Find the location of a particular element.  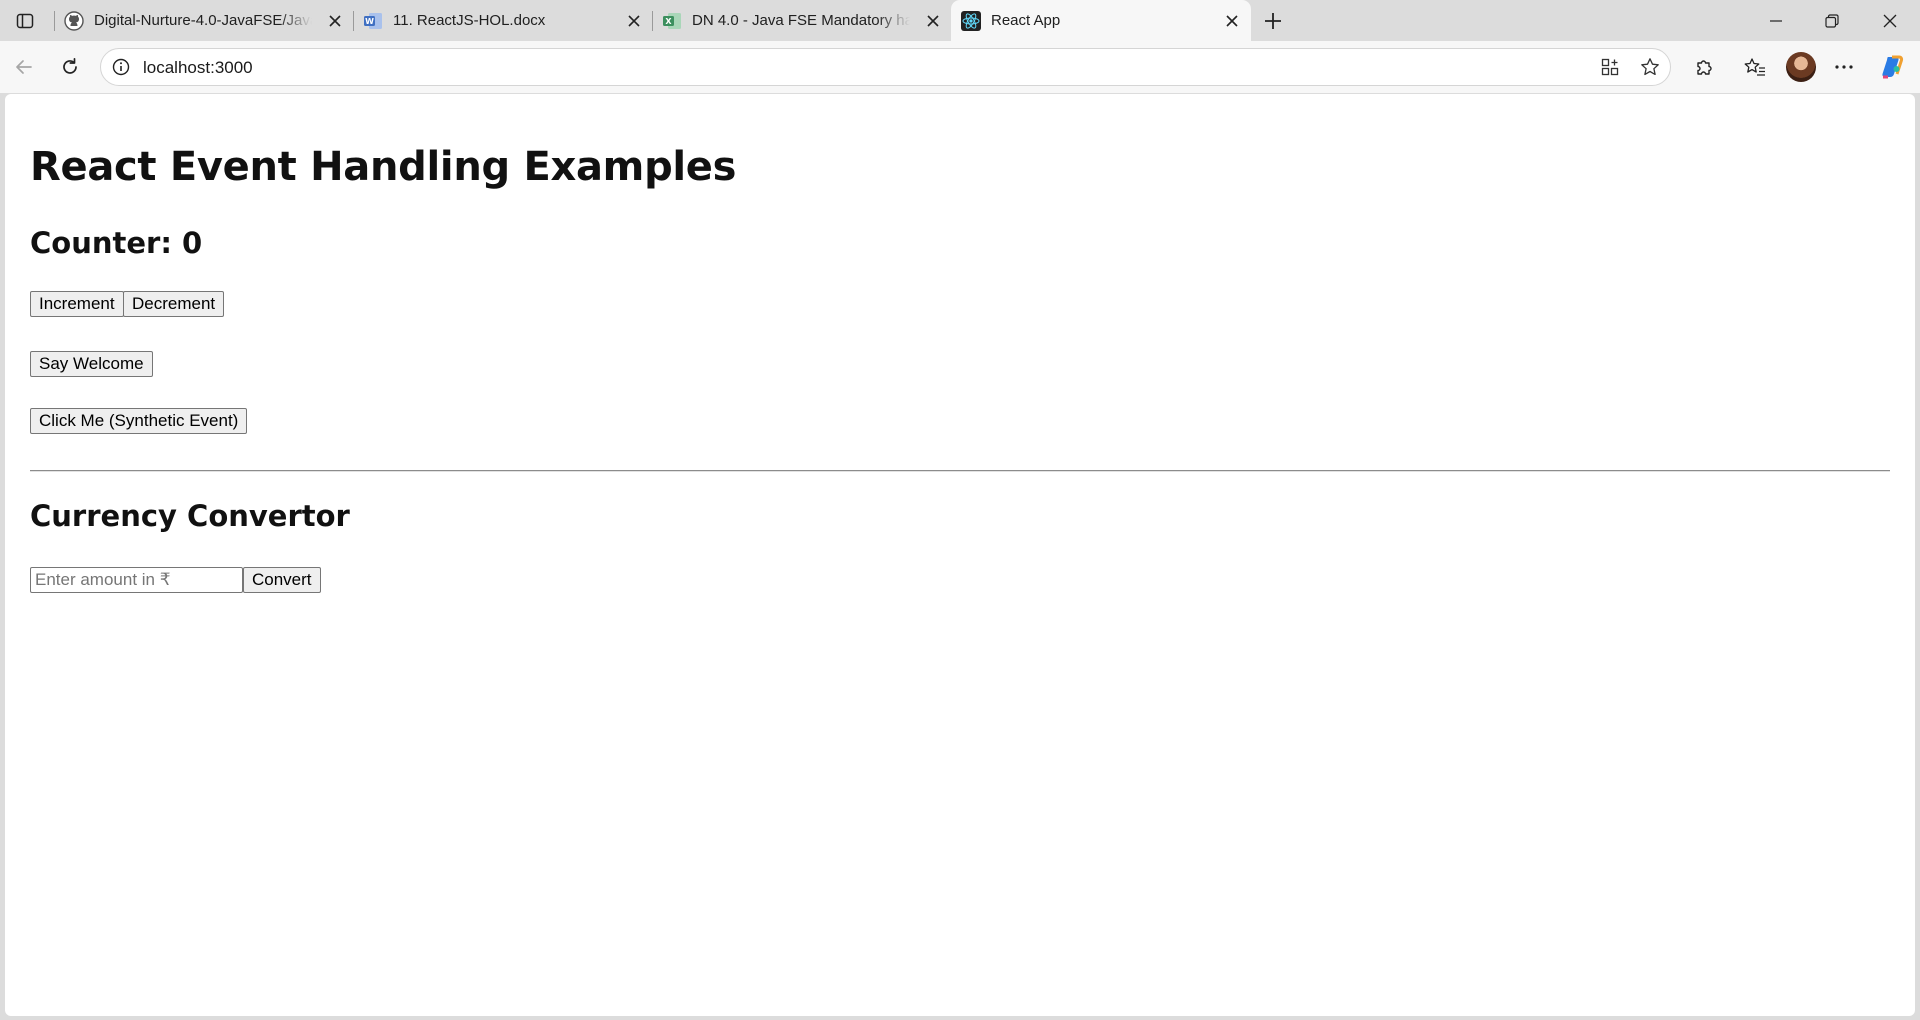

currency-convertor-heading: Currency Convertor is located at coordinates (190, 516).